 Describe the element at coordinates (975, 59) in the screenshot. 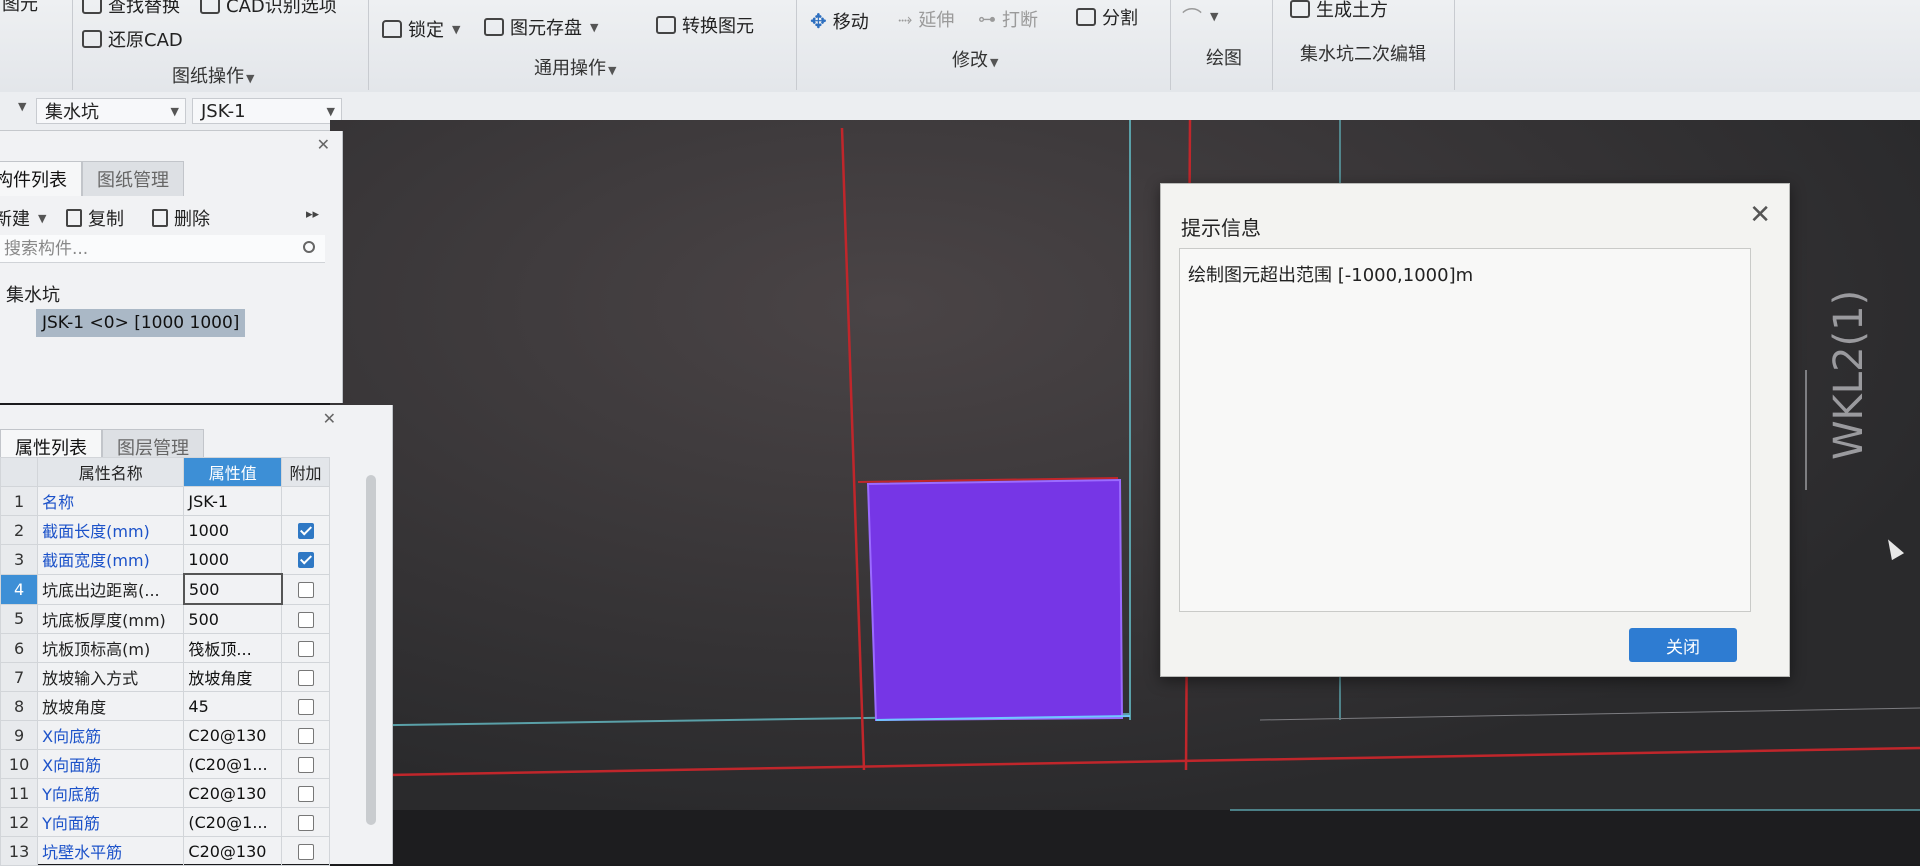

I see `modify-group: 修改 ▼` at that location.